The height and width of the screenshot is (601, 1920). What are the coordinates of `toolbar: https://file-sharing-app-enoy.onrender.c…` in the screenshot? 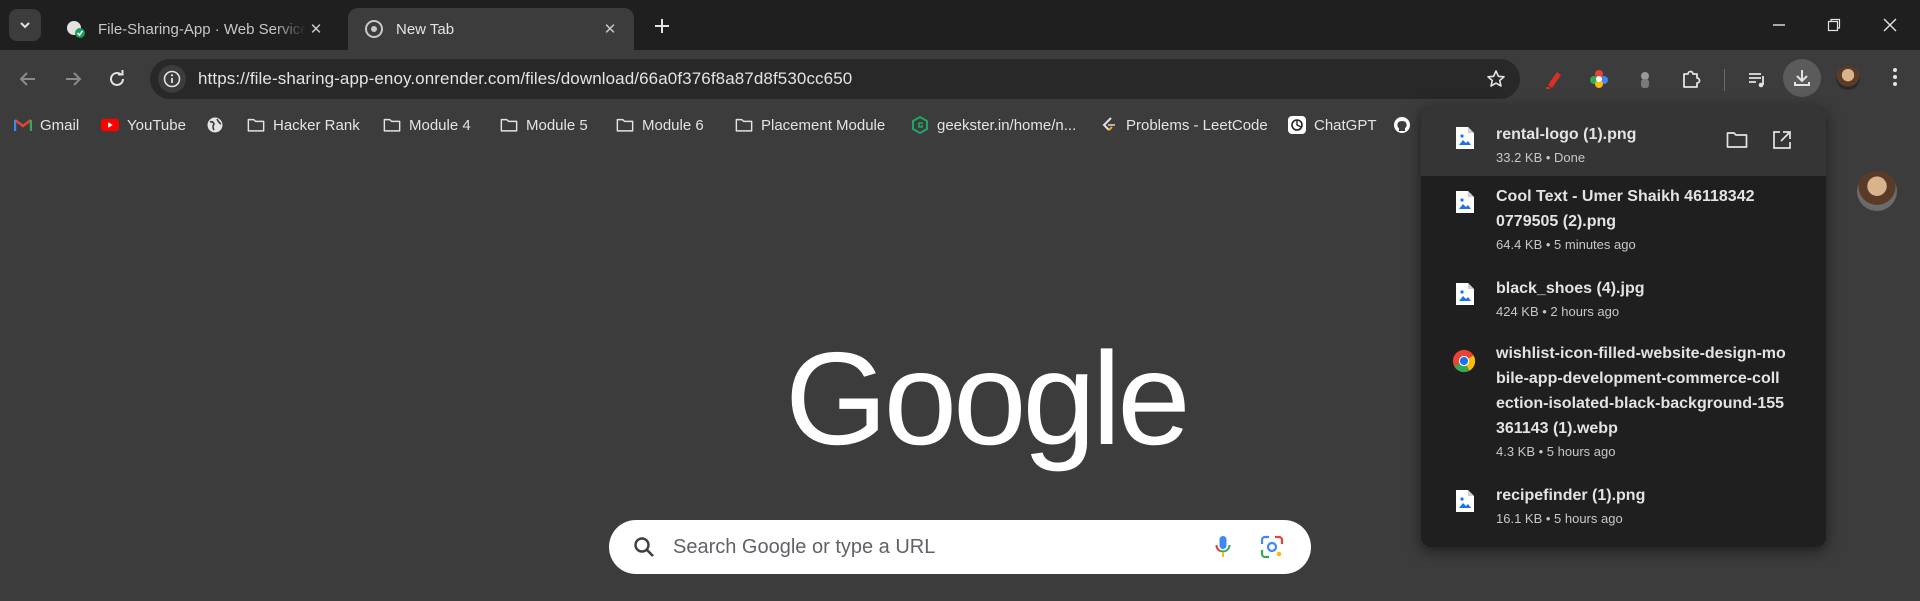 It's located at (960, 79).